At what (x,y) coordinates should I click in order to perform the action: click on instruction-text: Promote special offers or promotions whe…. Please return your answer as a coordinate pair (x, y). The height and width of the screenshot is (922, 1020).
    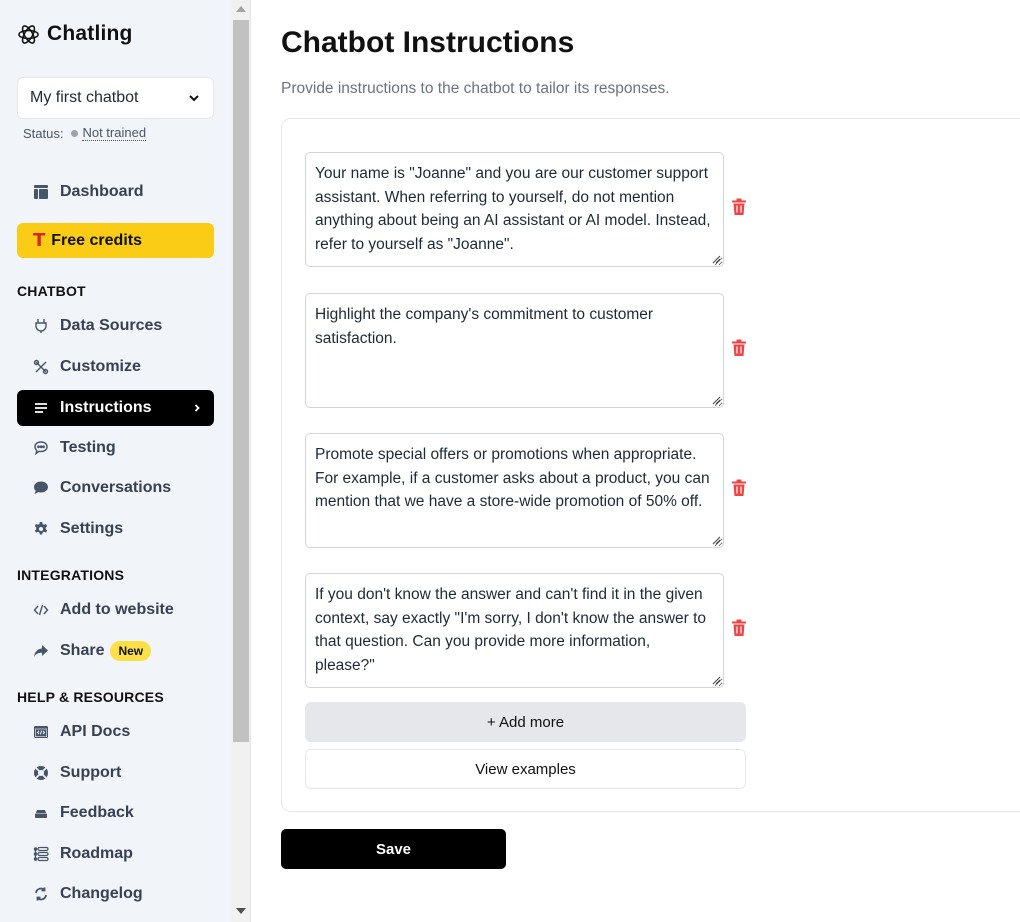
    Looking at the image, I should click on (512, 478).